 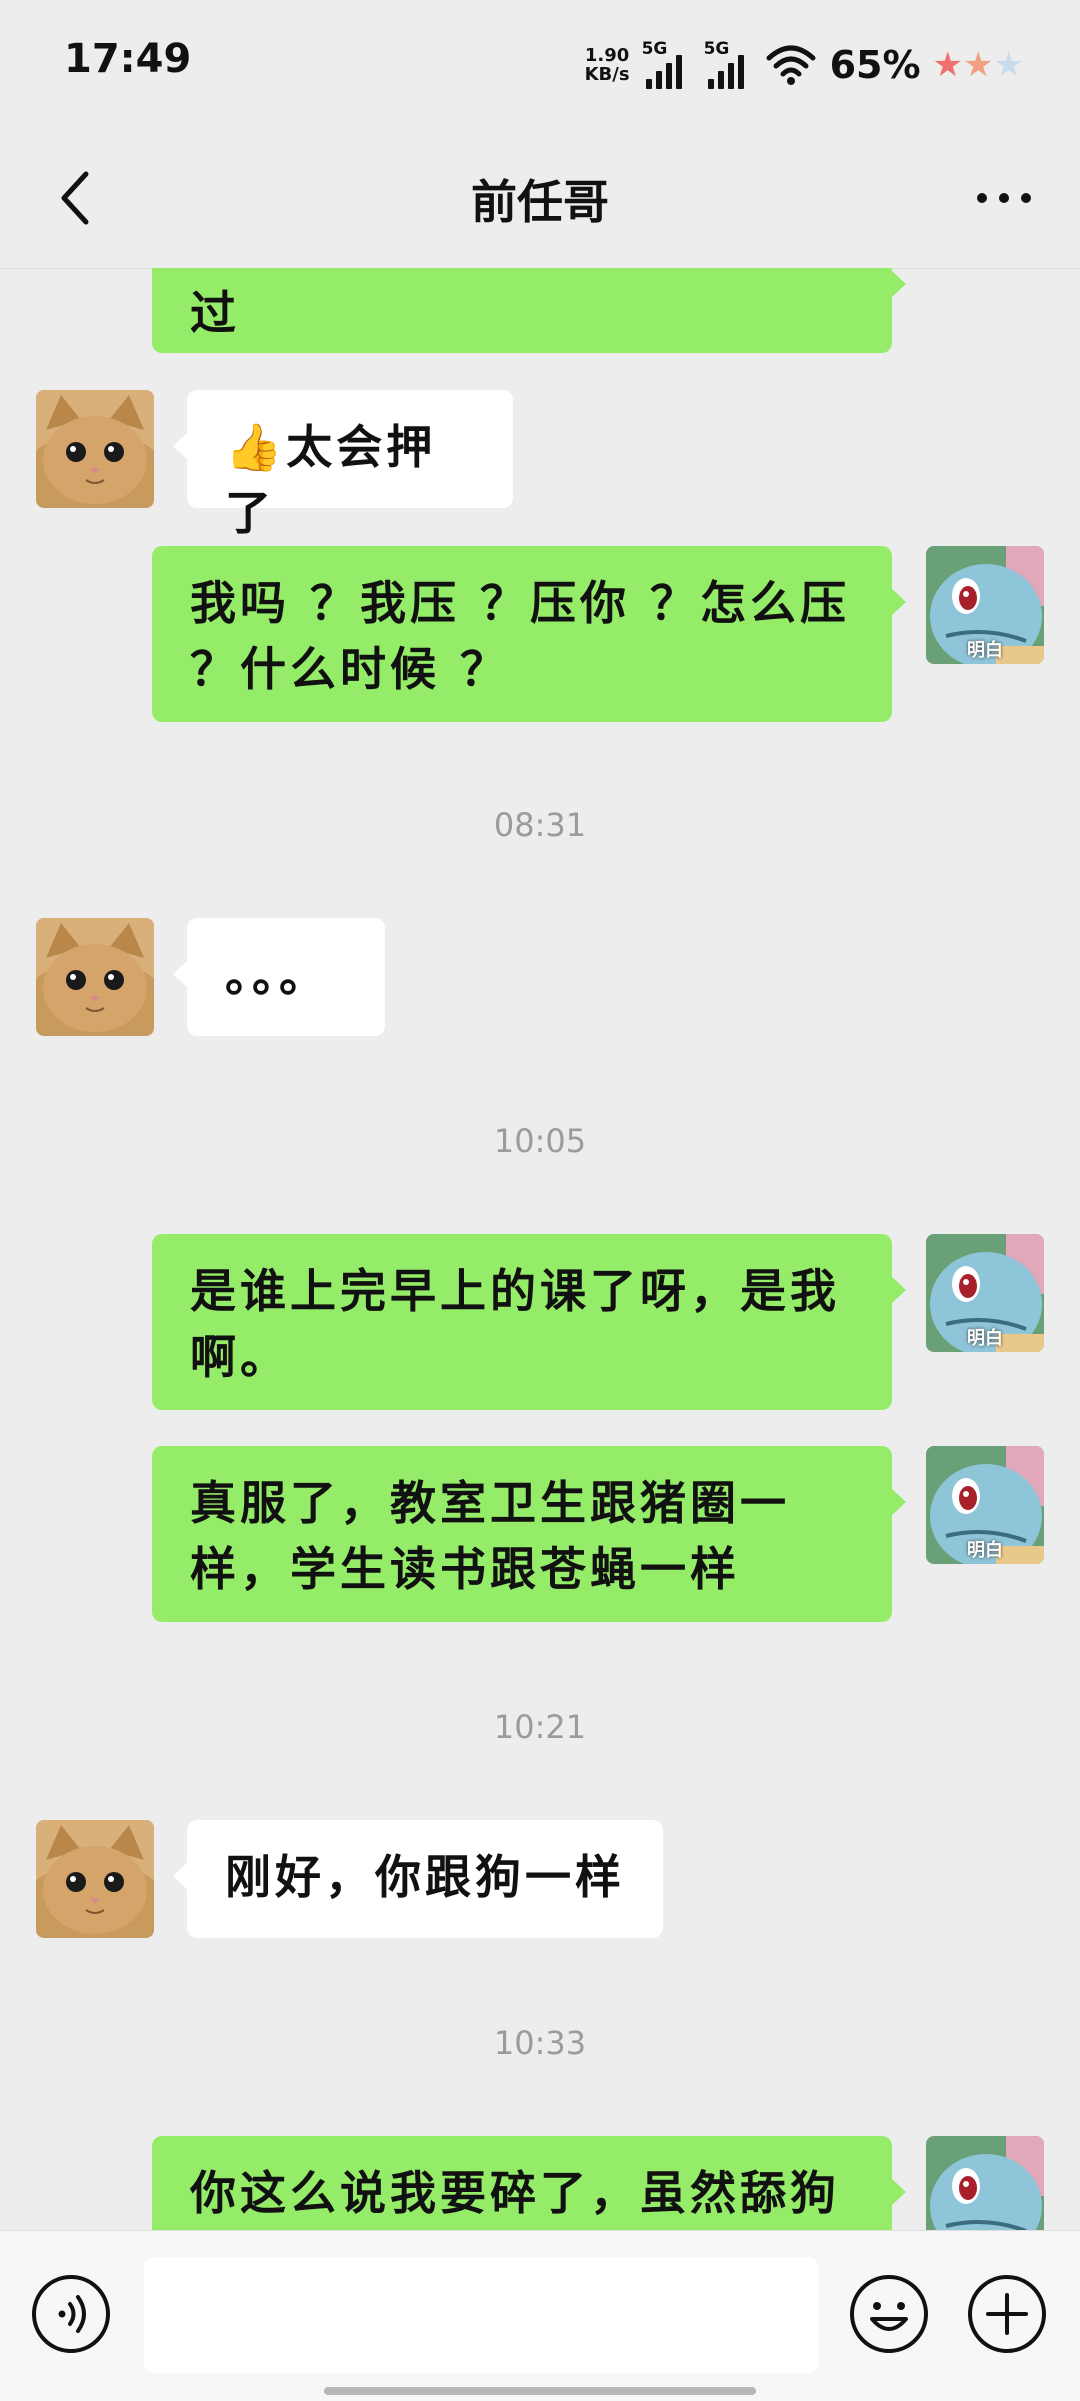 I want to click on more-options-button, so click(x=1004, y=198).